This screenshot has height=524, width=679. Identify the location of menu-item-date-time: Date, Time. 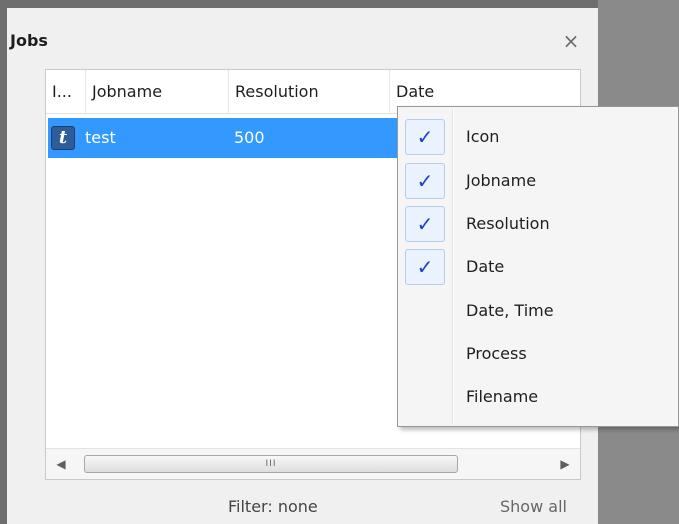
(538, 310).